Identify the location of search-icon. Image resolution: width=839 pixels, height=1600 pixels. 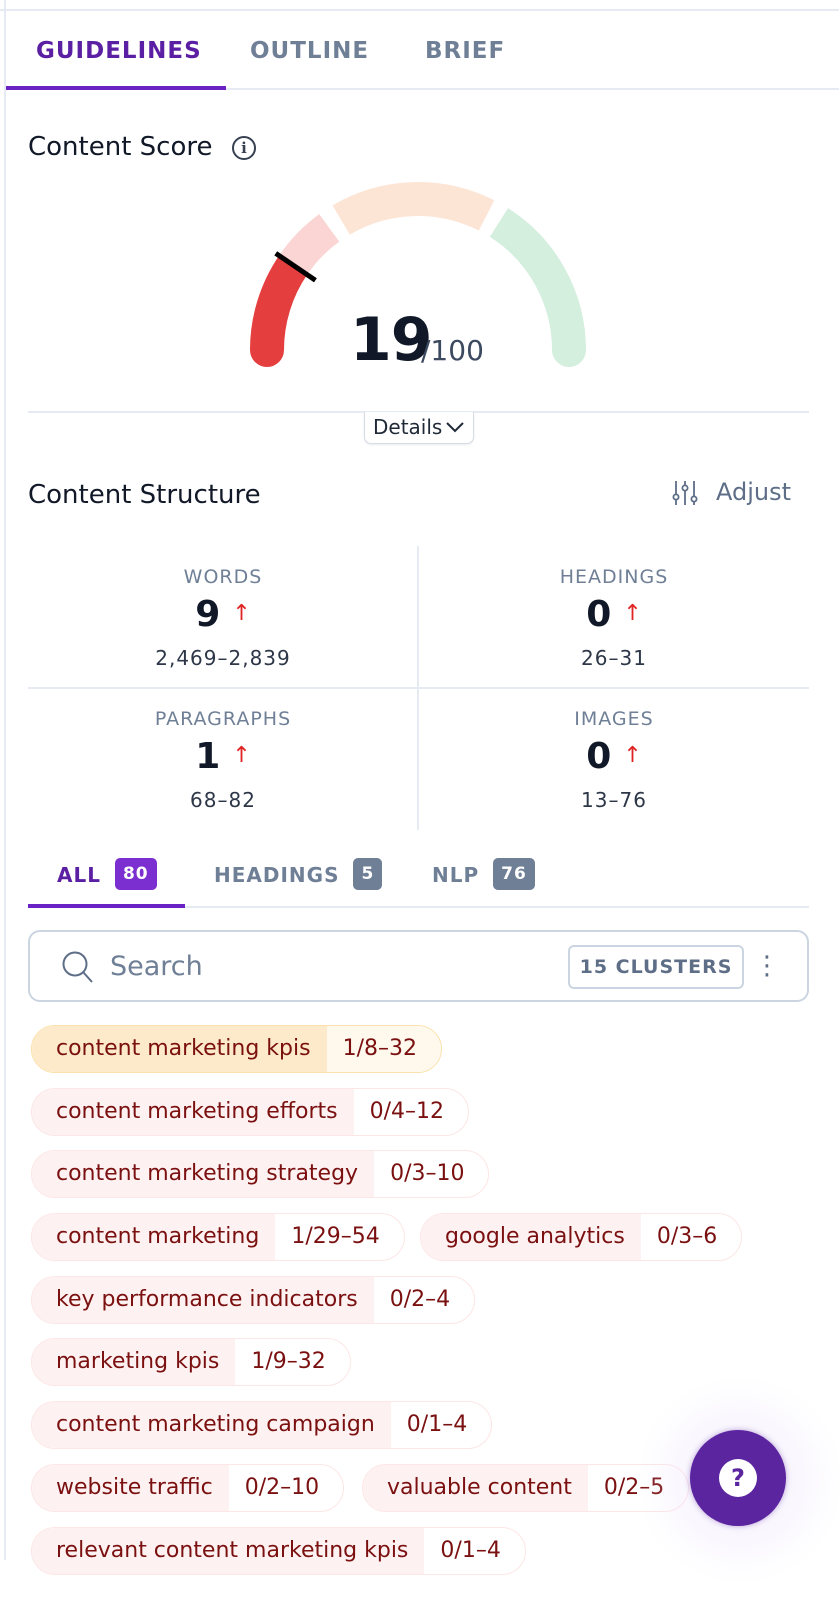
(77, 967).